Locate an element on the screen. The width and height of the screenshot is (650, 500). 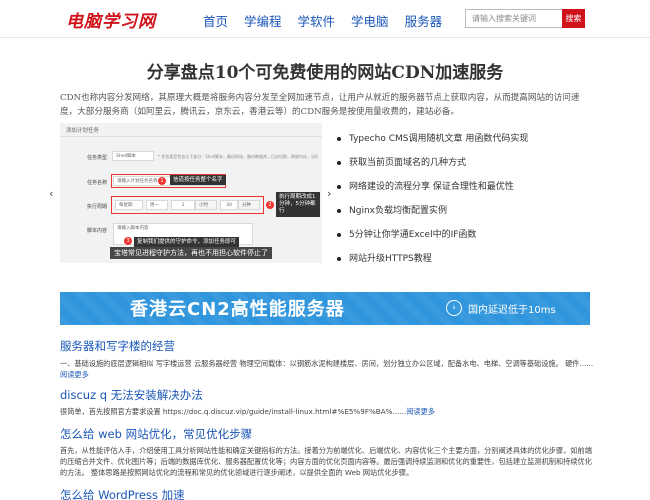
period-day-select: 周一 is located at coordinates (157, 205).